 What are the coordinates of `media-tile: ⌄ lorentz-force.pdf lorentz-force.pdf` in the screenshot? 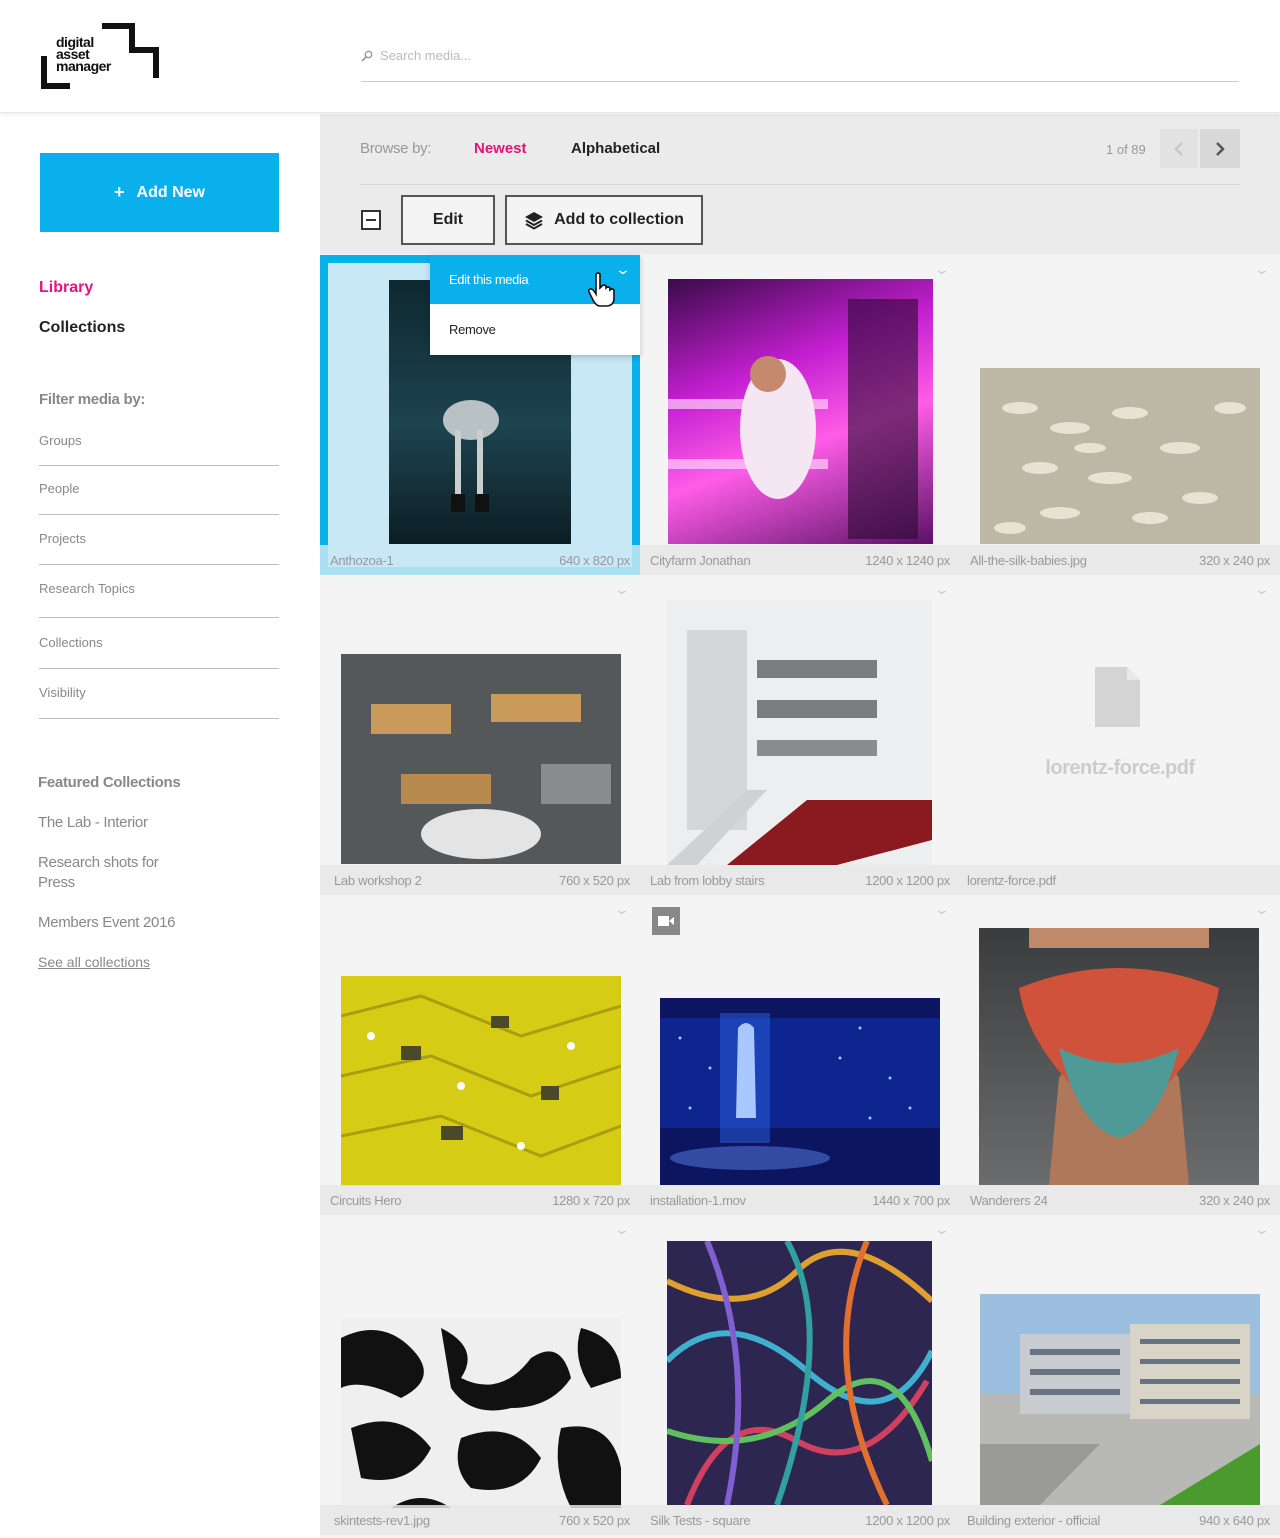 It's located at (1120, 735).